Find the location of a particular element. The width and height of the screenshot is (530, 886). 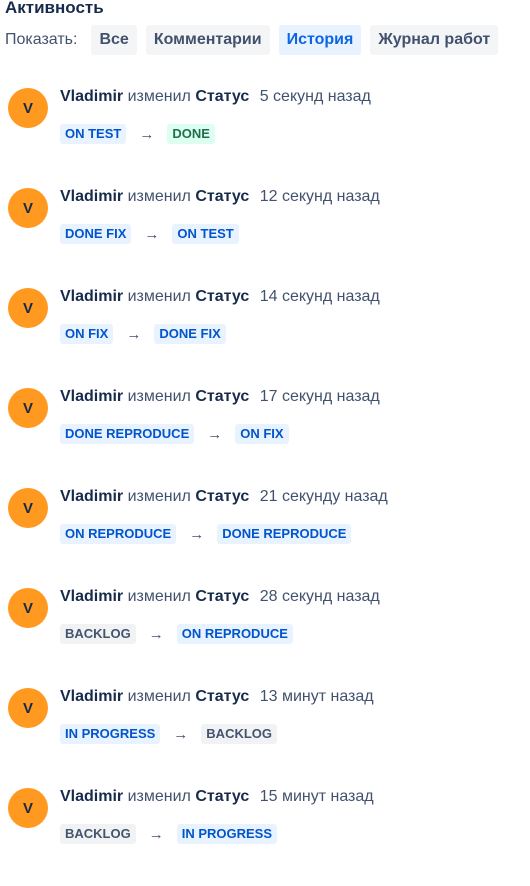

filter-comments-button: Комментарии is located at coordinates (207, 40).